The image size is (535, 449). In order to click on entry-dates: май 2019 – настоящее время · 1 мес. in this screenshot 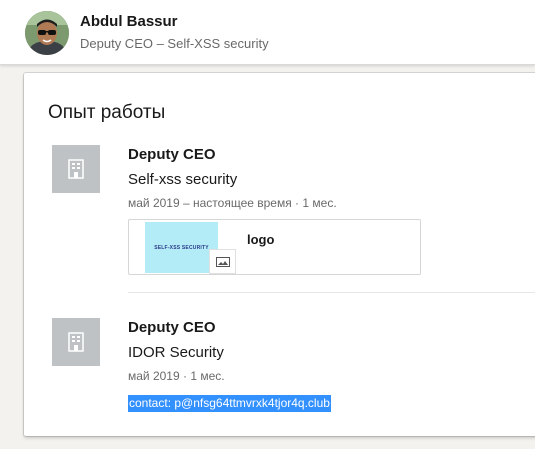, I will do `click(232, 203)`.